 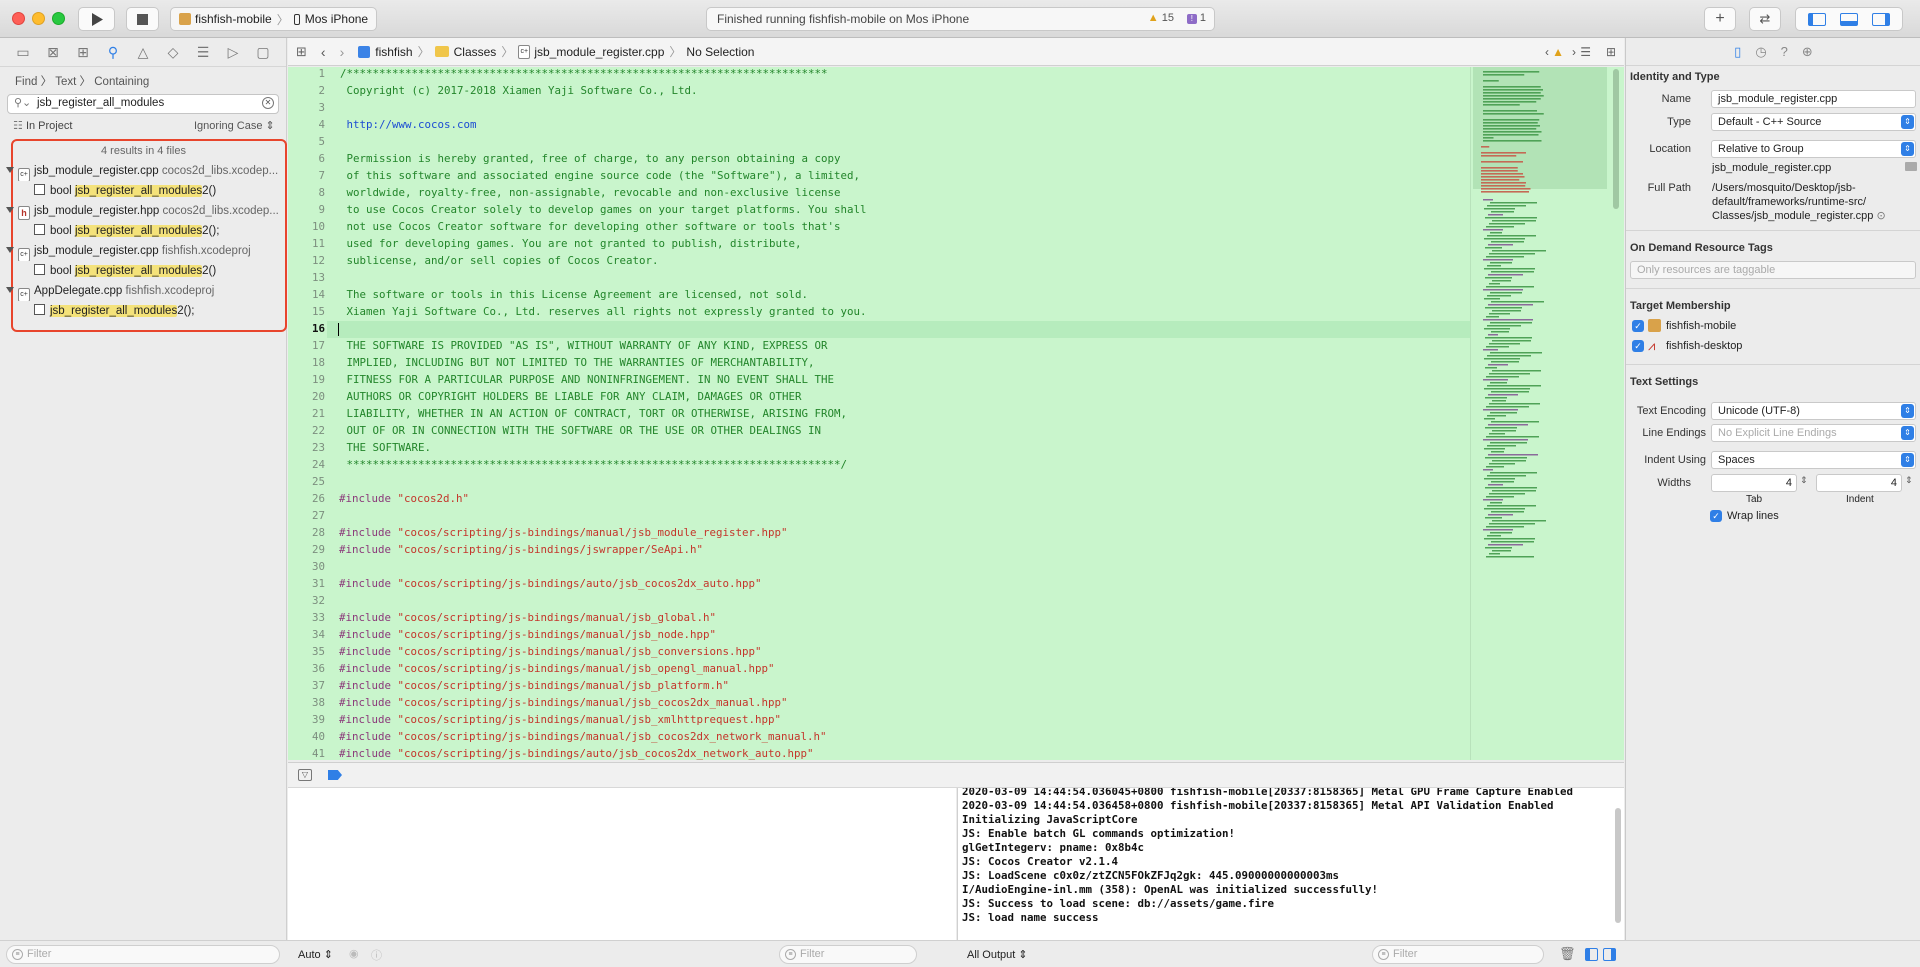 I want to click on find-kind: Text, so click(x=65, y=82).